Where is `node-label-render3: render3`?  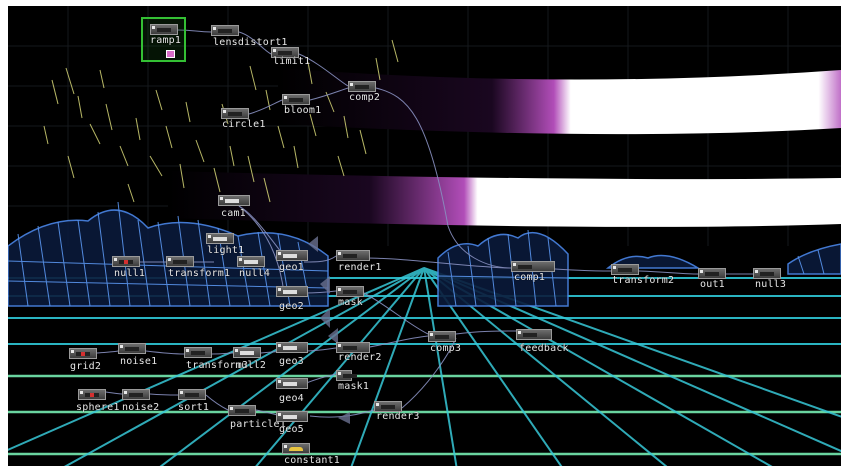 node-label-render3: render3 is located at coordinates (398, 416).